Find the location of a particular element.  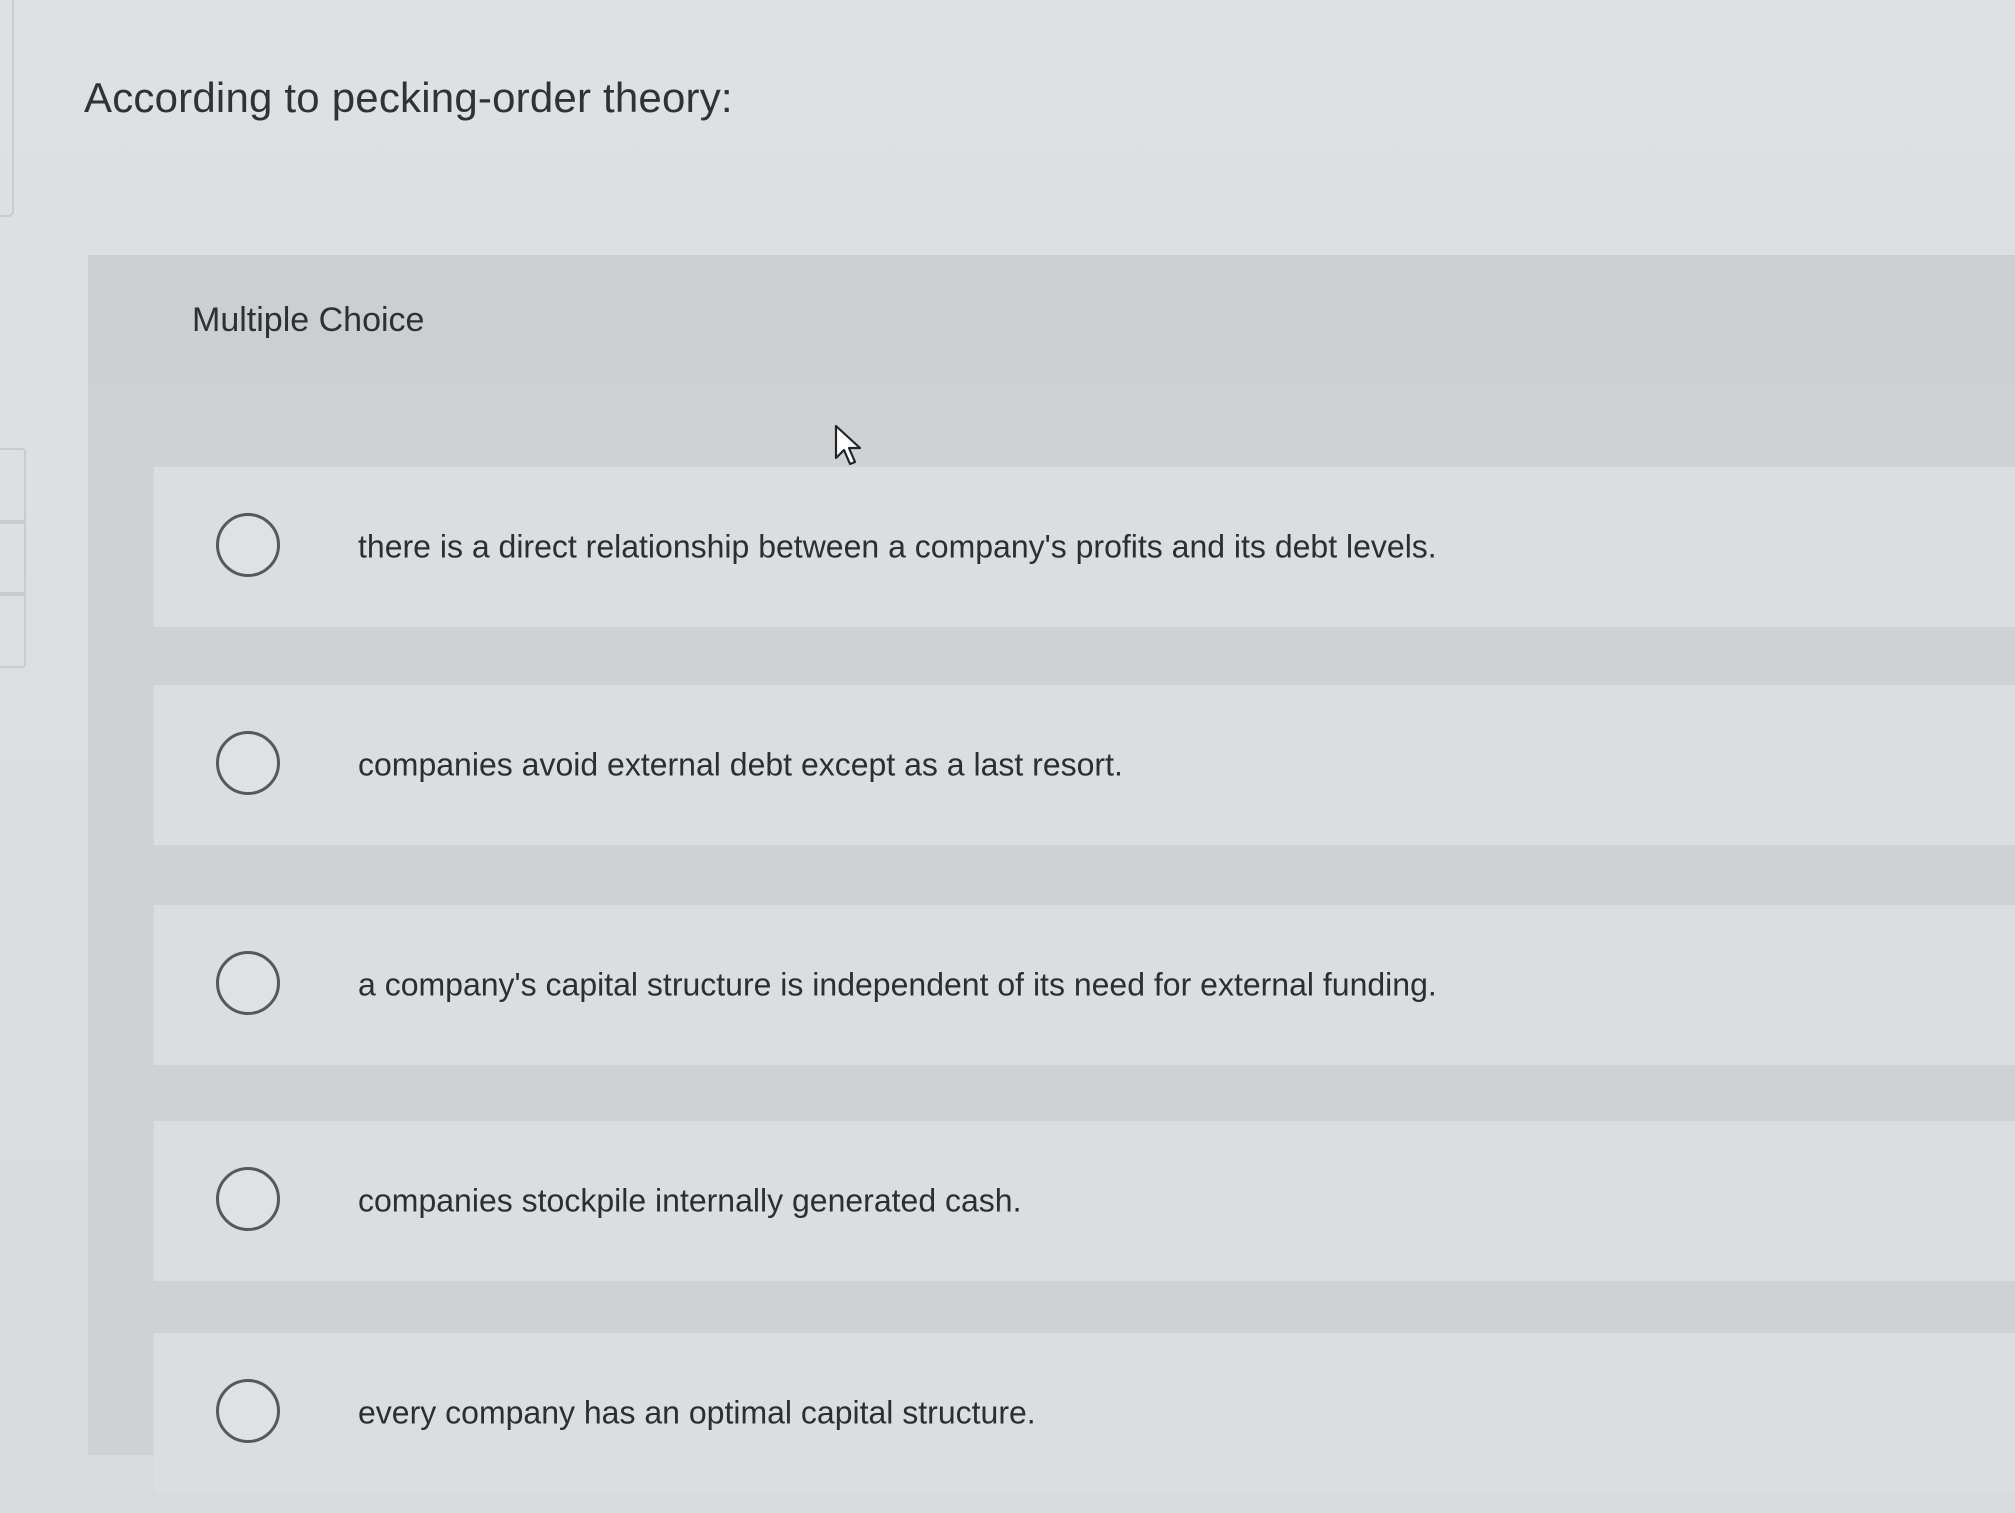

multiple-choice-label: Multiple Choice is located at coordinates (308, 320).